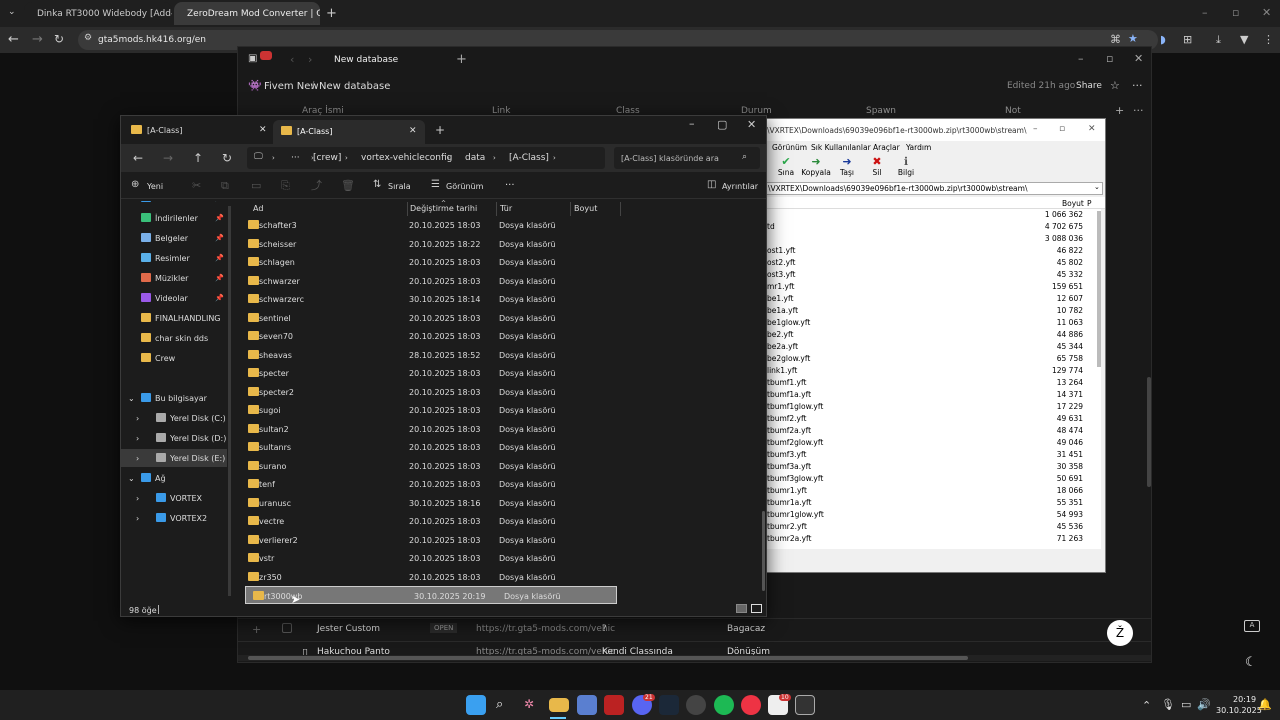  Describe the element at coordinates (258, 208) in the screenshot. I see `column-header-name: Ad` at that location.